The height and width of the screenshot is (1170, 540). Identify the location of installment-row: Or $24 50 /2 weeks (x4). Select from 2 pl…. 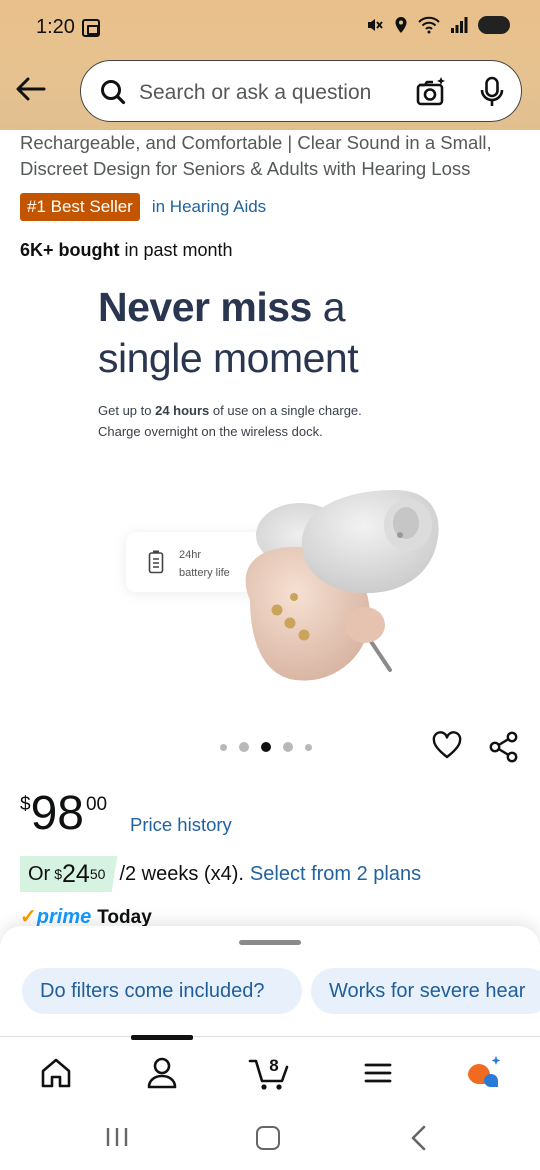
(220, 874).